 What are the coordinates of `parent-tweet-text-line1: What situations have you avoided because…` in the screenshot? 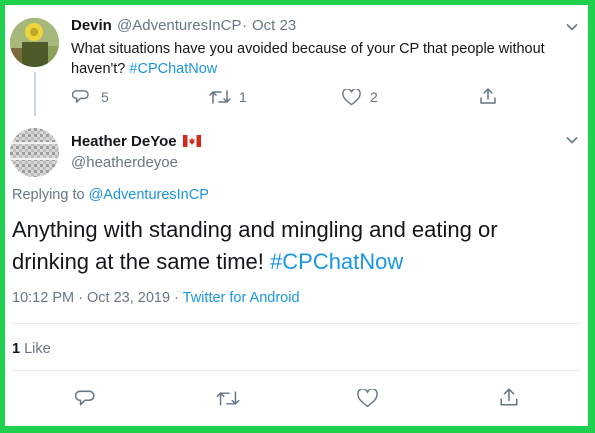 It's located at (308, 49).